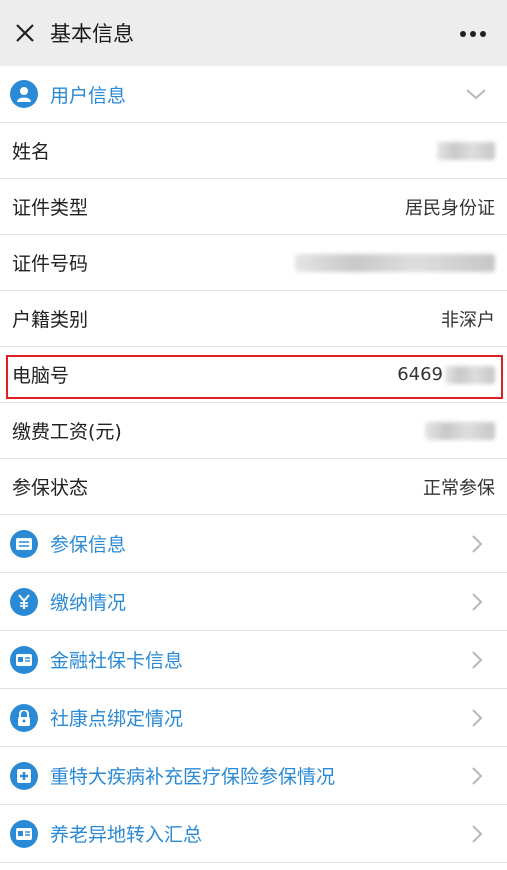  Describe the element at coordinates (193, 777) in the screenshot. I see `menu-label: 重特大疾病补充医疗保险参保情况` at that location.